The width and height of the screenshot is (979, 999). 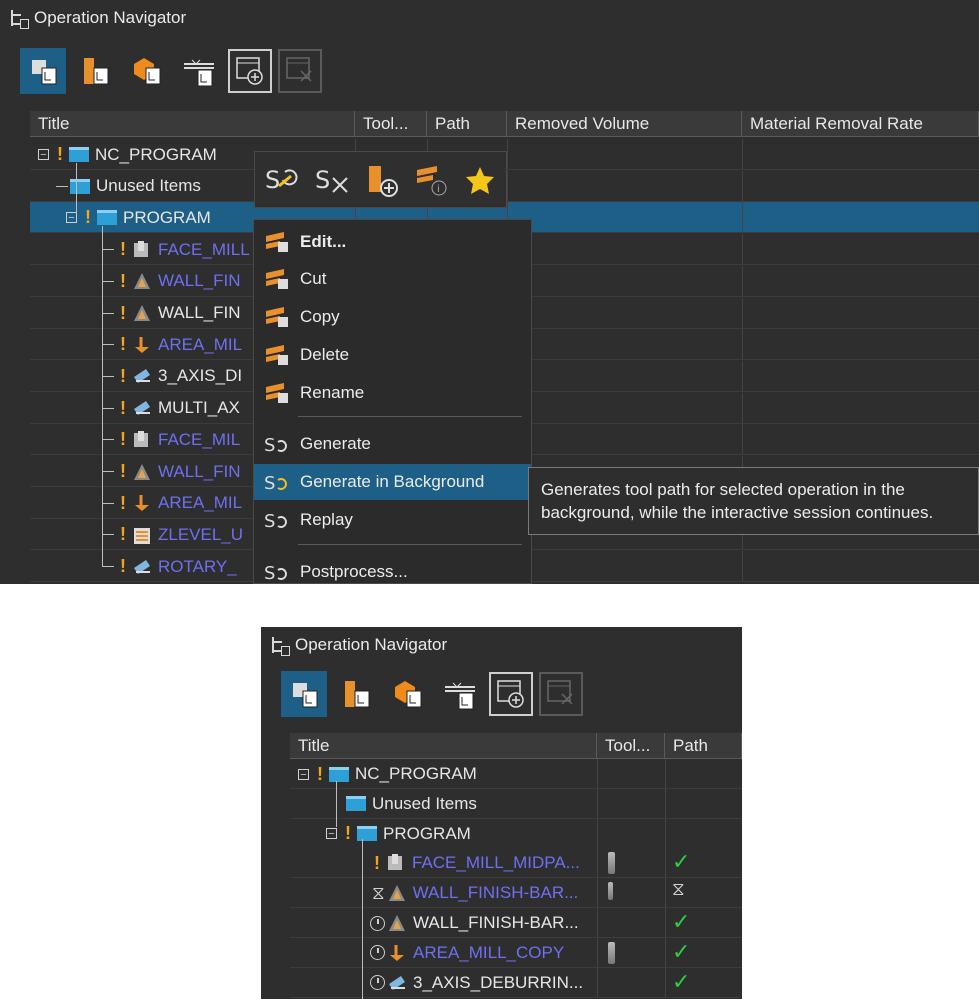 What do you see at coordinates (333, 180) in the screenshot?
I see `delete-path-icon: S` at bounding box center [333, 180].